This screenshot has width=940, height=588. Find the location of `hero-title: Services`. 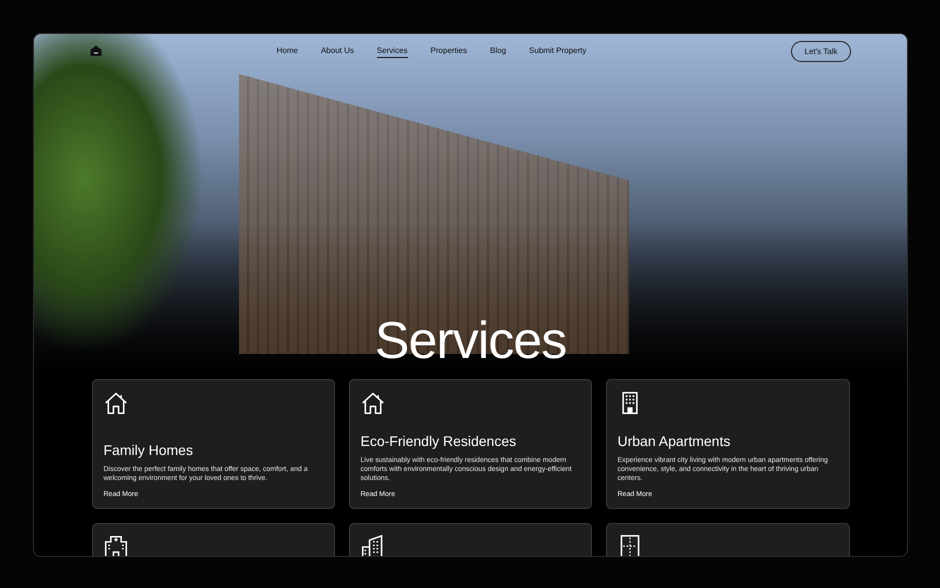

hero-title: Services is located at coordinates (471, 341).